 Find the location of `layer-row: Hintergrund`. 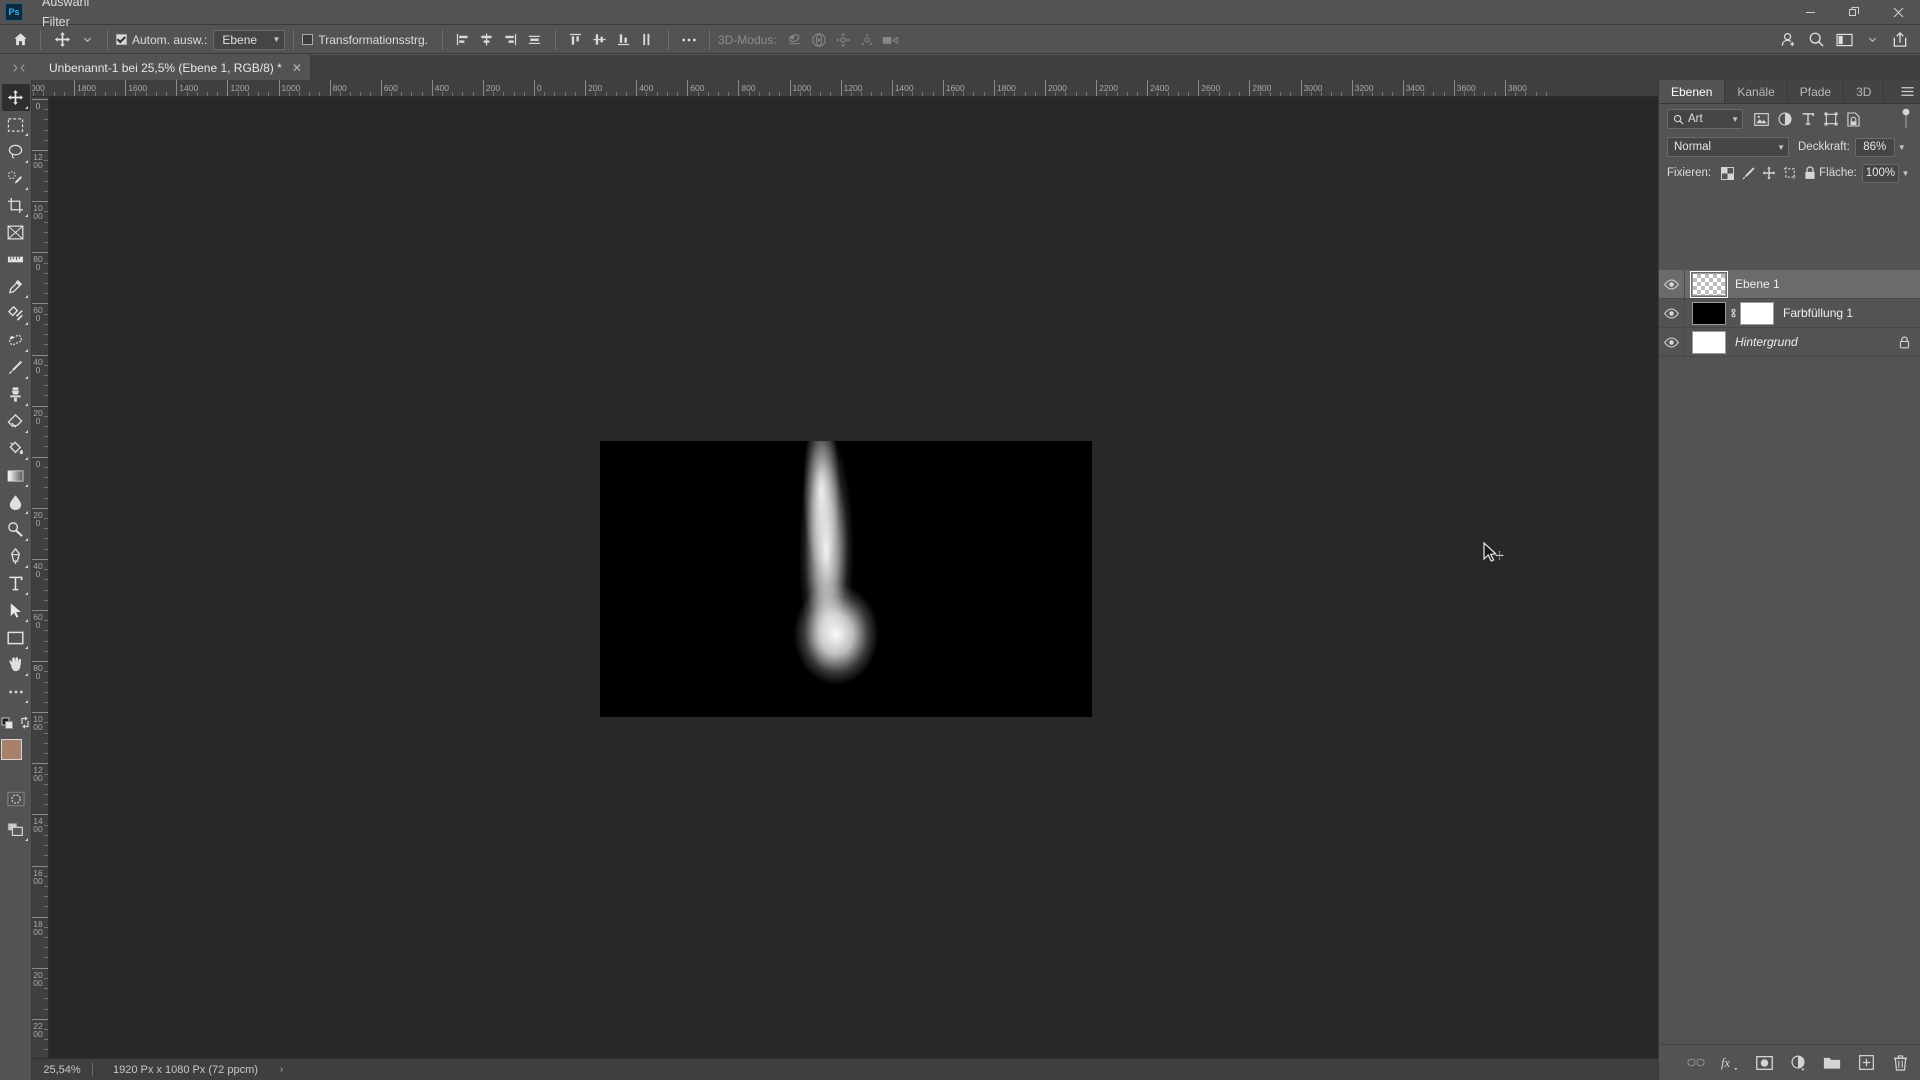

layer-row: Hintergrund is located at coordinates (1789, 342).